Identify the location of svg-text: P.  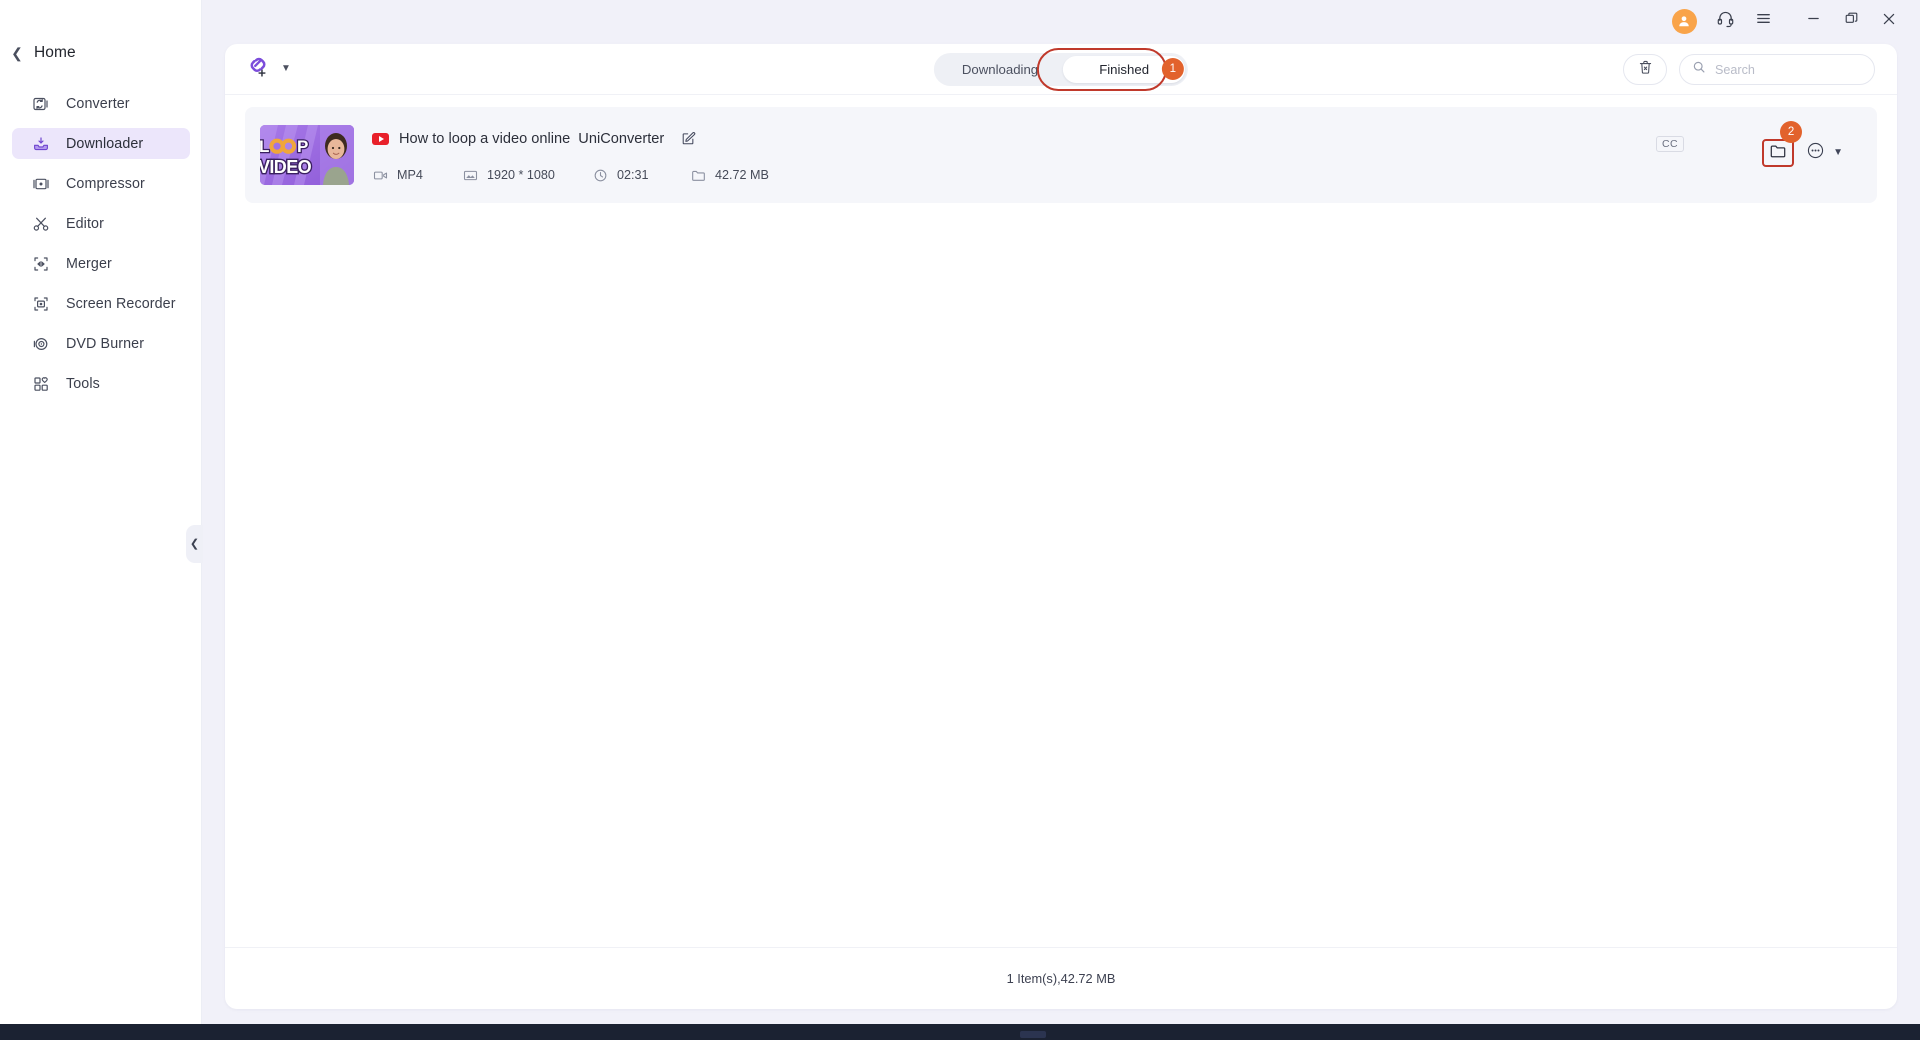
(302, 146).